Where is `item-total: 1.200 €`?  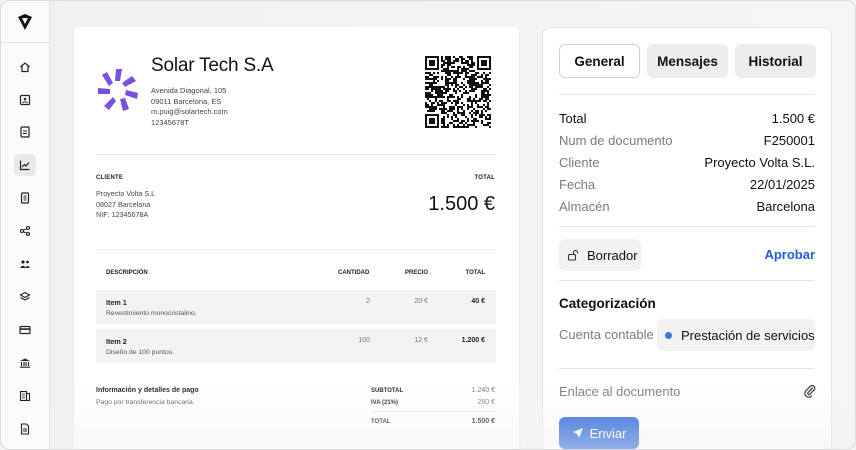 item-total: 1.200 € is located at coordinates (473, 340).